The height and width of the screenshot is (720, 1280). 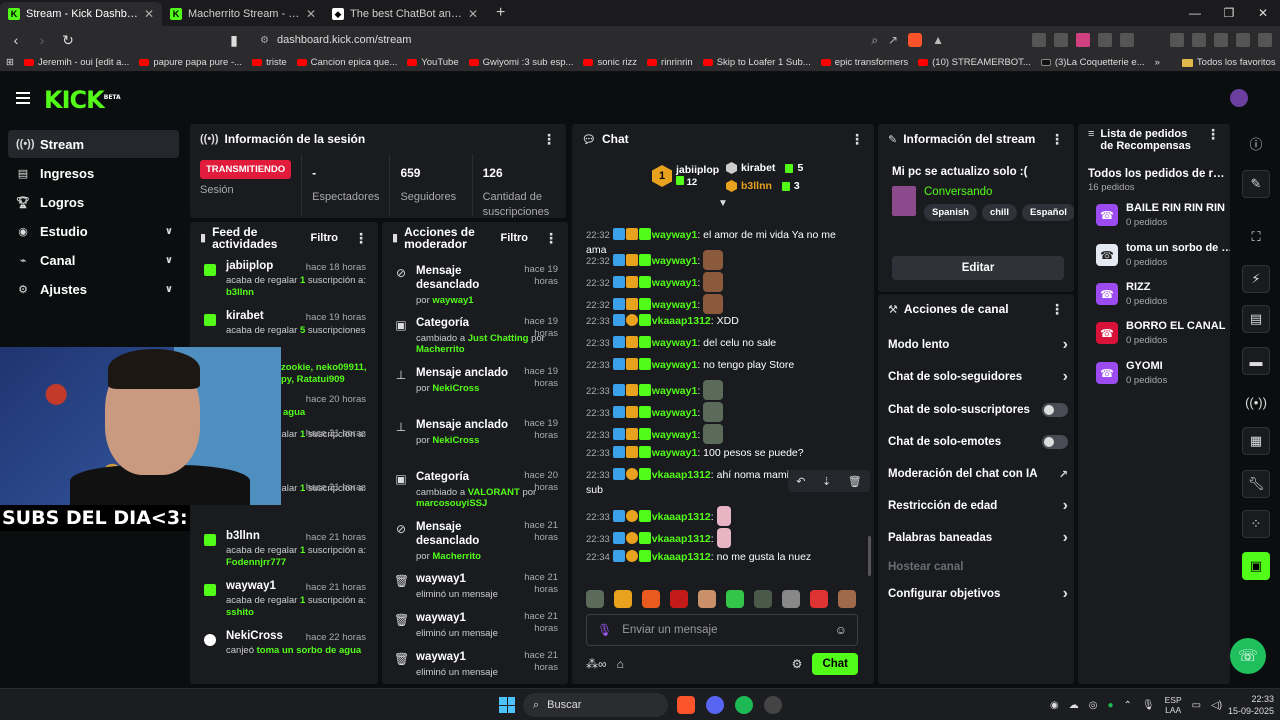 What do you see at coordinates (869, 556) in the screenshot?
I see `scrollbar` at bounding box center [869, 556].